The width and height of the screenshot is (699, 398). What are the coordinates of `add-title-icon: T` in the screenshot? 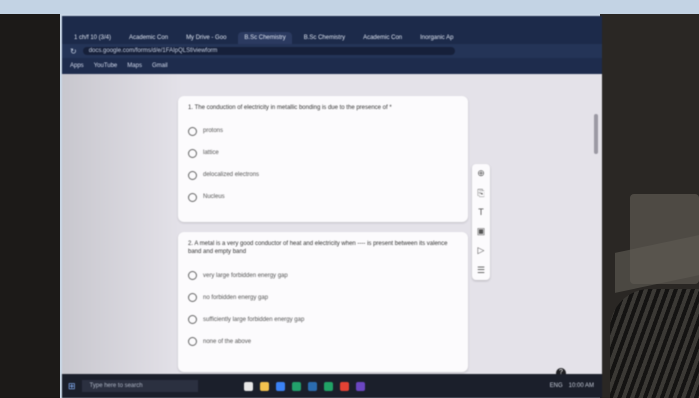 It's located at (481, 212).